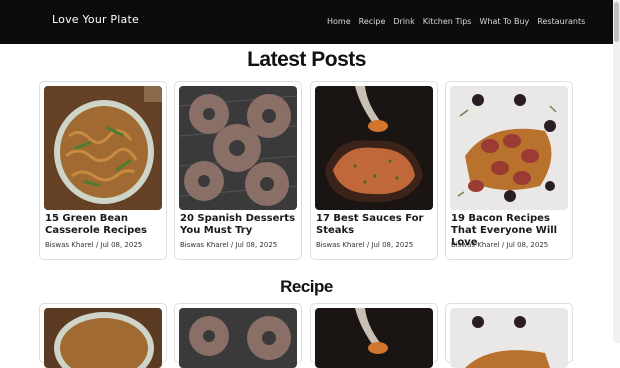 This screenshot has height=368, width=620. I want to click on nav-home: Home, so click(339, 21).